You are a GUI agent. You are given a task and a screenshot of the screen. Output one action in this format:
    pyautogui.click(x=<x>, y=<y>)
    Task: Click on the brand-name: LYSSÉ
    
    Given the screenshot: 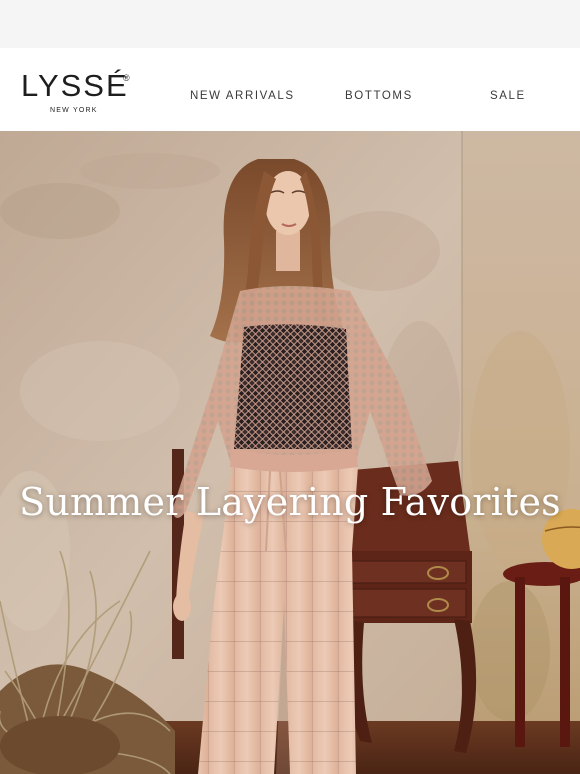 What is the action you would take?
    pyautogui.click(x=75, y=85)
    